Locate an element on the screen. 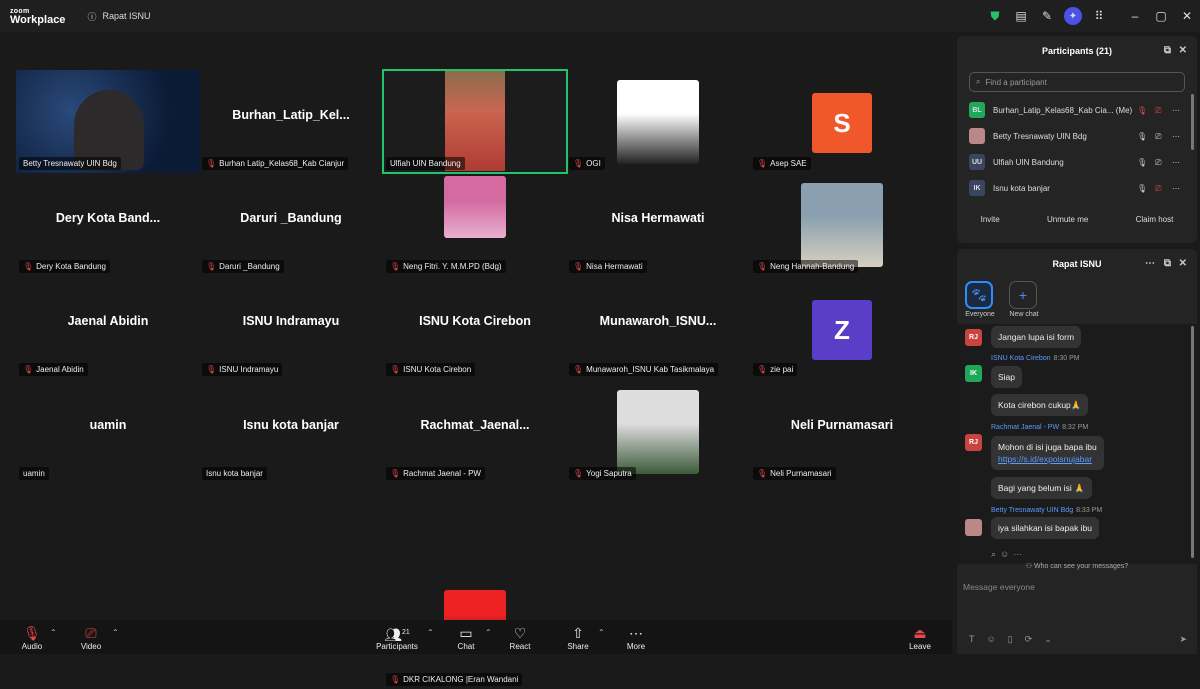  video-tile: 🎙︎ Yogi Saputra is located at coordinates (658, 431).